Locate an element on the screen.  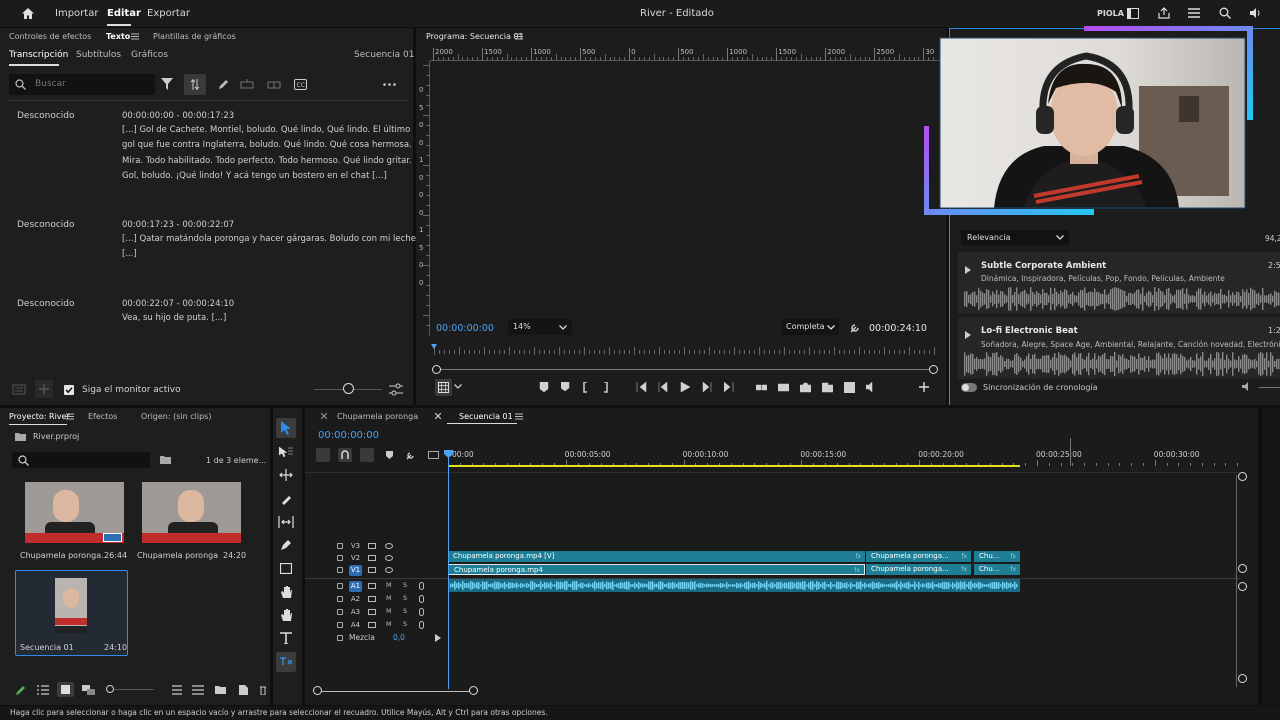
scroll-handle-right is located at coordinates (933, 369).